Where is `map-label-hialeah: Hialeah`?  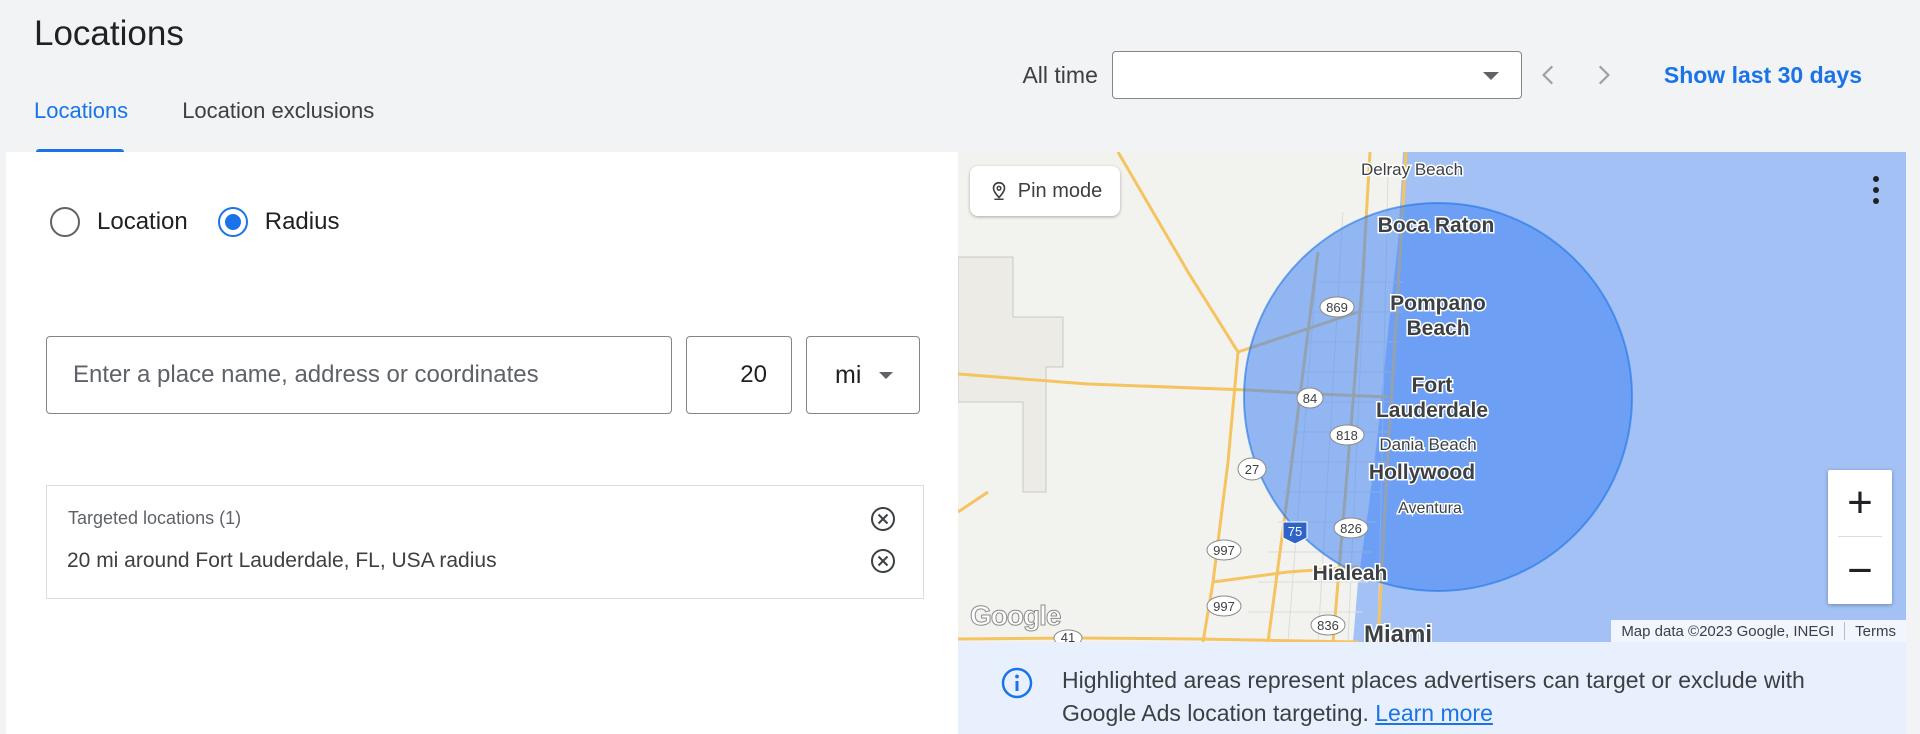 map-label-hialeah: Hialeah is located at coordinates (1350, 573).